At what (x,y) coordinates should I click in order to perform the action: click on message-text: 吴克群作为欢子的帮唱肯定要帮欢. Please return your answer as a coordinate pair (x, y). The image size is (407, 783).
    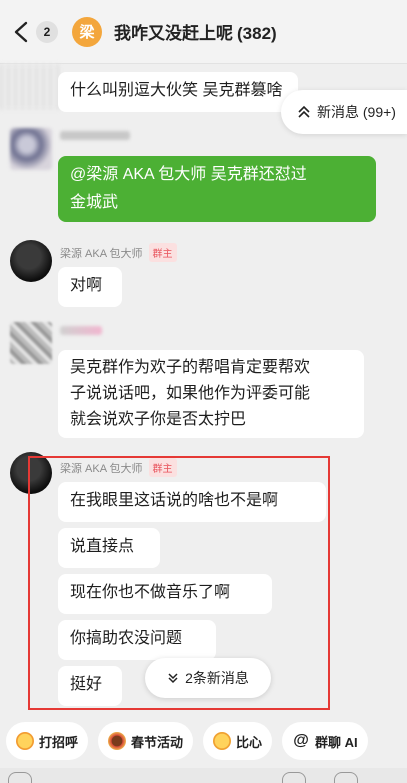
    Looking at the image, I should click on (190, 367).